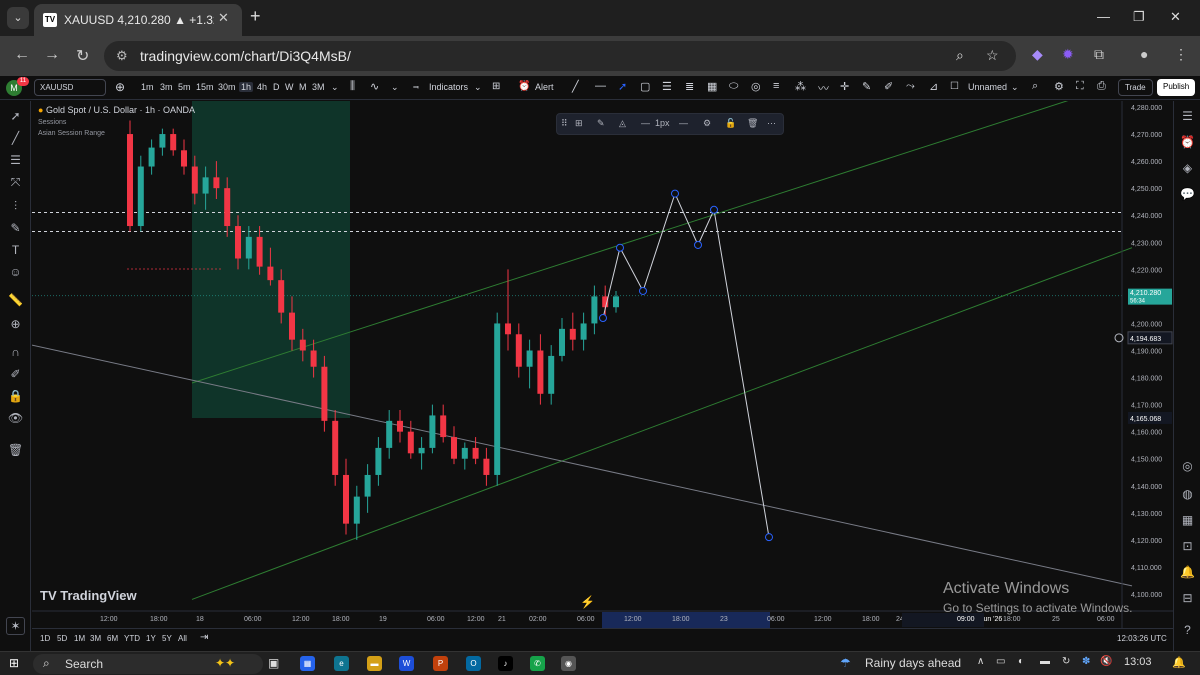  What do you see at coordinates (960, 55) in the screenshot?
I see `zoom-icon: ⌕` at bounding box center [960, 55].